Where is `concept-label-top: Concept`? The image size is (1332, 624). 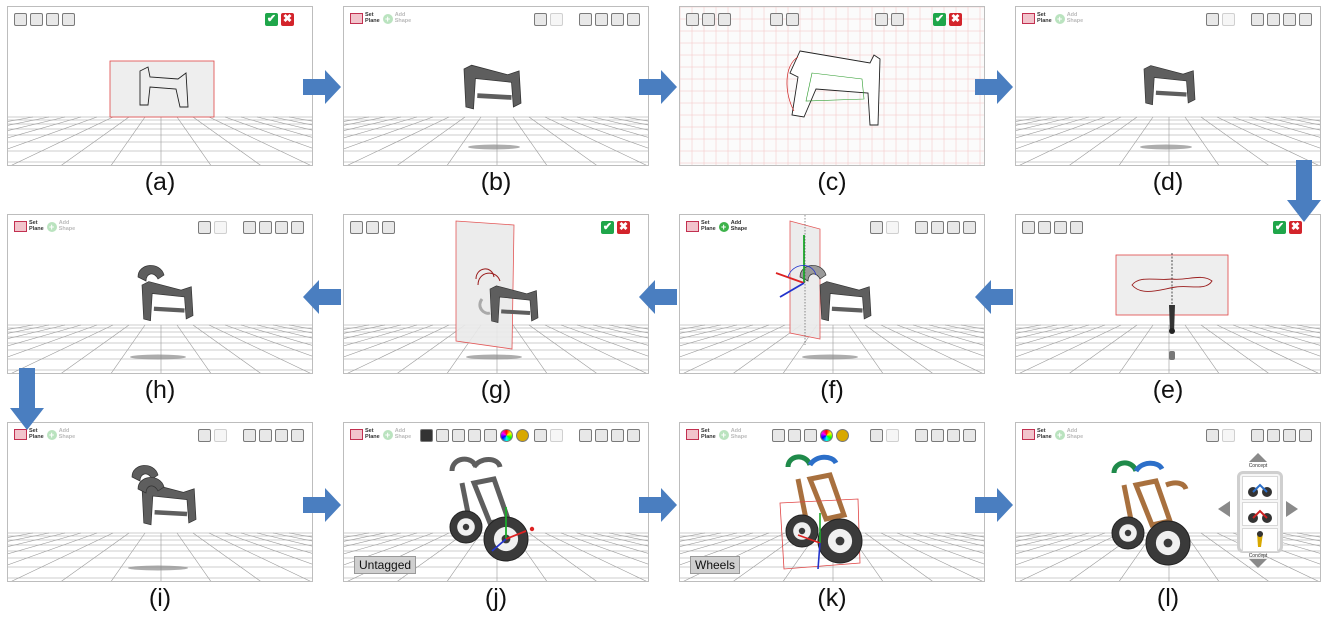
concept-label-top: Concept is located at coordinates (1258, 466).